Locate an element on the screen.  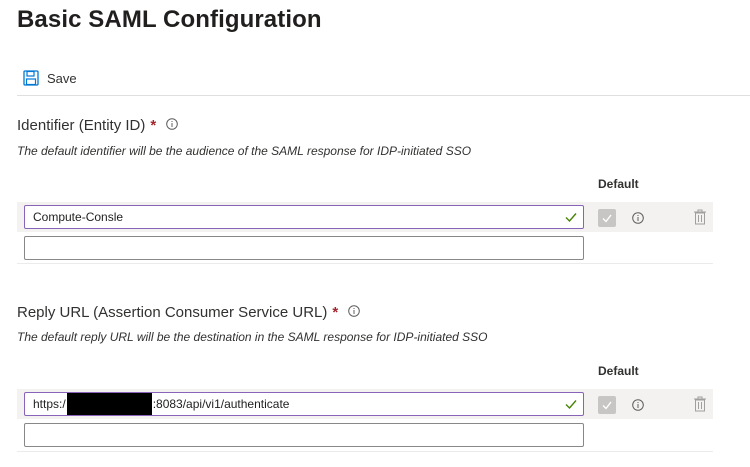
page-title: Basic SAML Configuration is located at coordinates (169, 19).